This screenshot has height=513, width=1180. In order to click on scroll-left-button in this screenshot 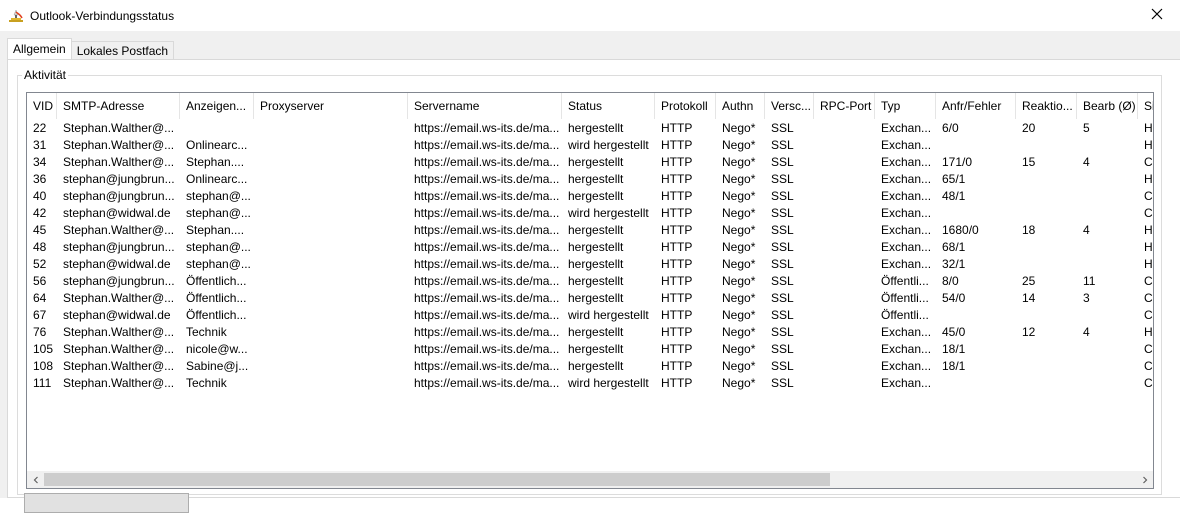, I will do `click(35, 479)`.